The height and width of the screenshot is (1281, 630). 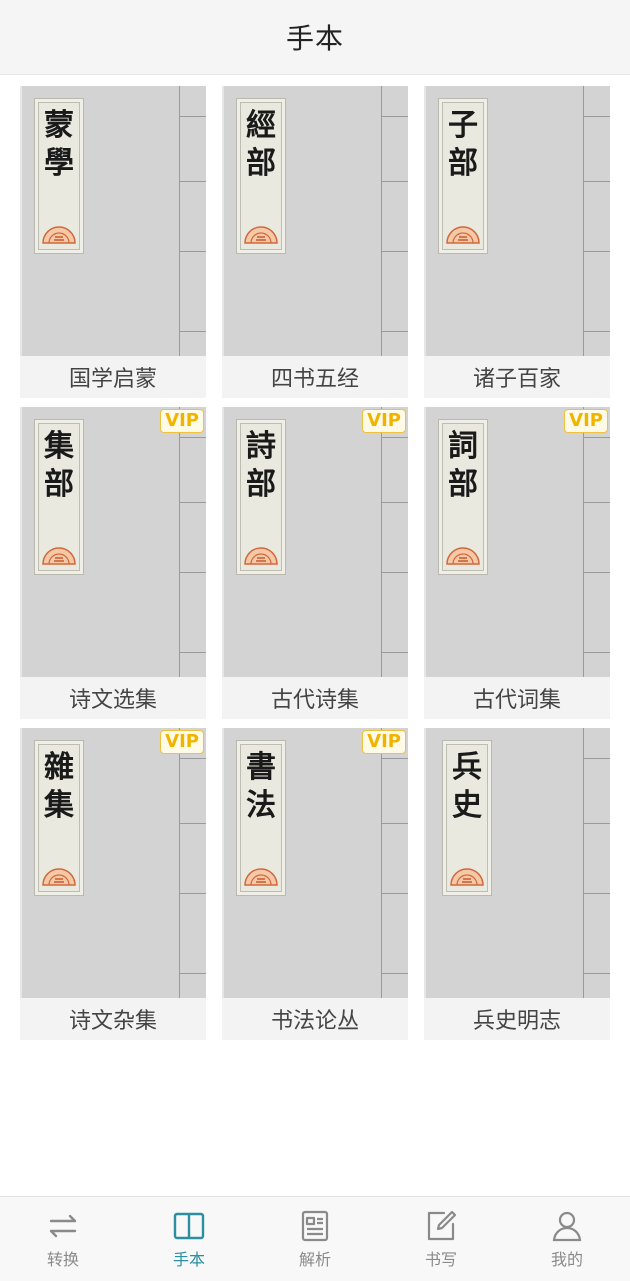 What do you see at coordinates (113, 863) in the screenshot?
I see `book-cover: 雜集 VIP` at bounding box center [113, 863].